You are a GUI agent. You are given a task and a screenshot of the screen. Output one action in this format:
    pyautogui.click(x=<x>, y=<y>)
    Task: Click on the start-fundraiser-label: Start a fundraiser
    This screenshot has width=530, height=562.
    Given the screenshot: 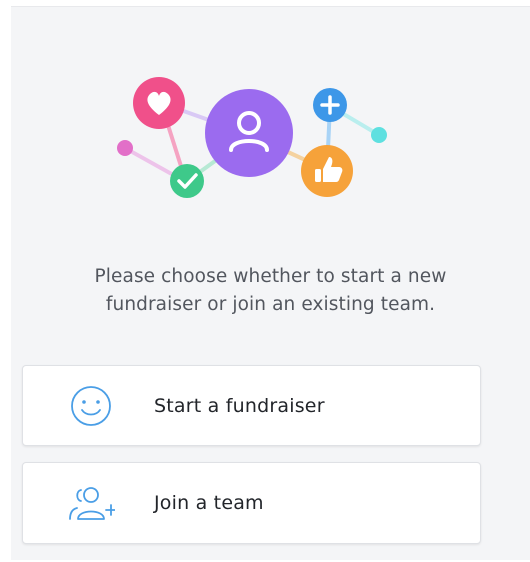 What is the action you would take?
    pyautogui.click(x=239, y=405)
    